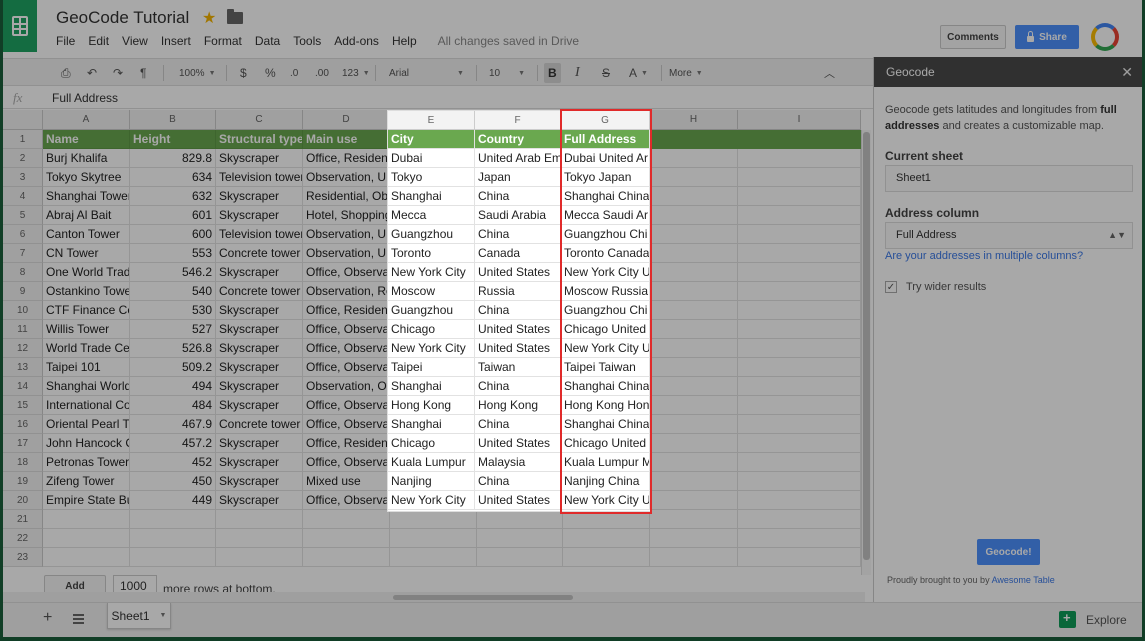 Image resolution: width=1145 pixels, height=641 pixels. I want to click on menu-help: Help, so click(404, 41).